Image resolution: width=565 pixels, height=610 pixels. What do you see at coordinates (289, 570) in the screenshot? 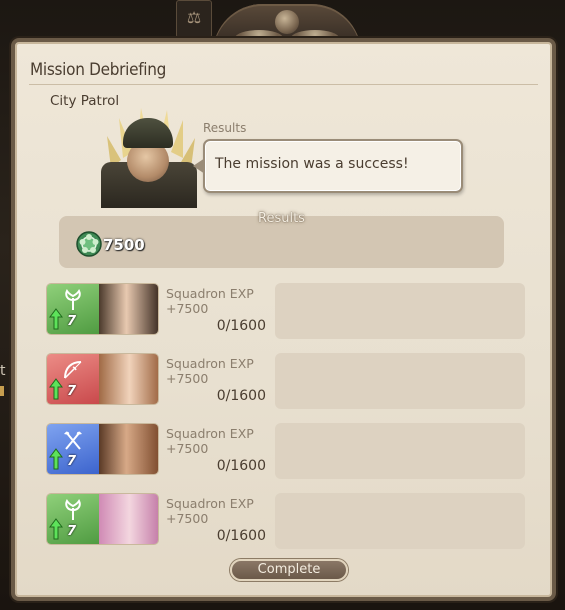
I see `complete-button: Complete` at bounding box center [289, 570].